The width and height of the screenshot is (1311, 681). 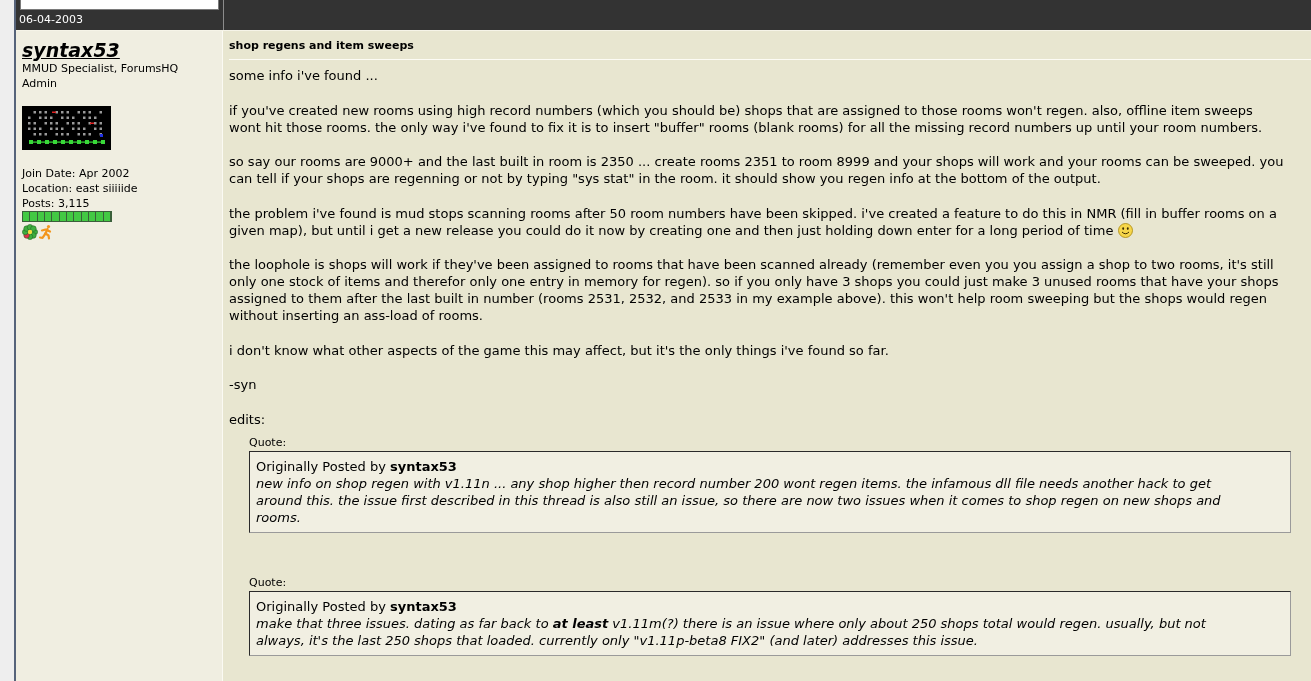 I want to click on quote-text: make that three issues. dating as far back to at least v1.11m(?) there is an issue where only about 250 shops total would regen. usually, but not always, it's the last 250 shops that loaded. currently only "v1.11p-beta8 FIX2" (and later) addresses this issue., so click(x=731, y=631).